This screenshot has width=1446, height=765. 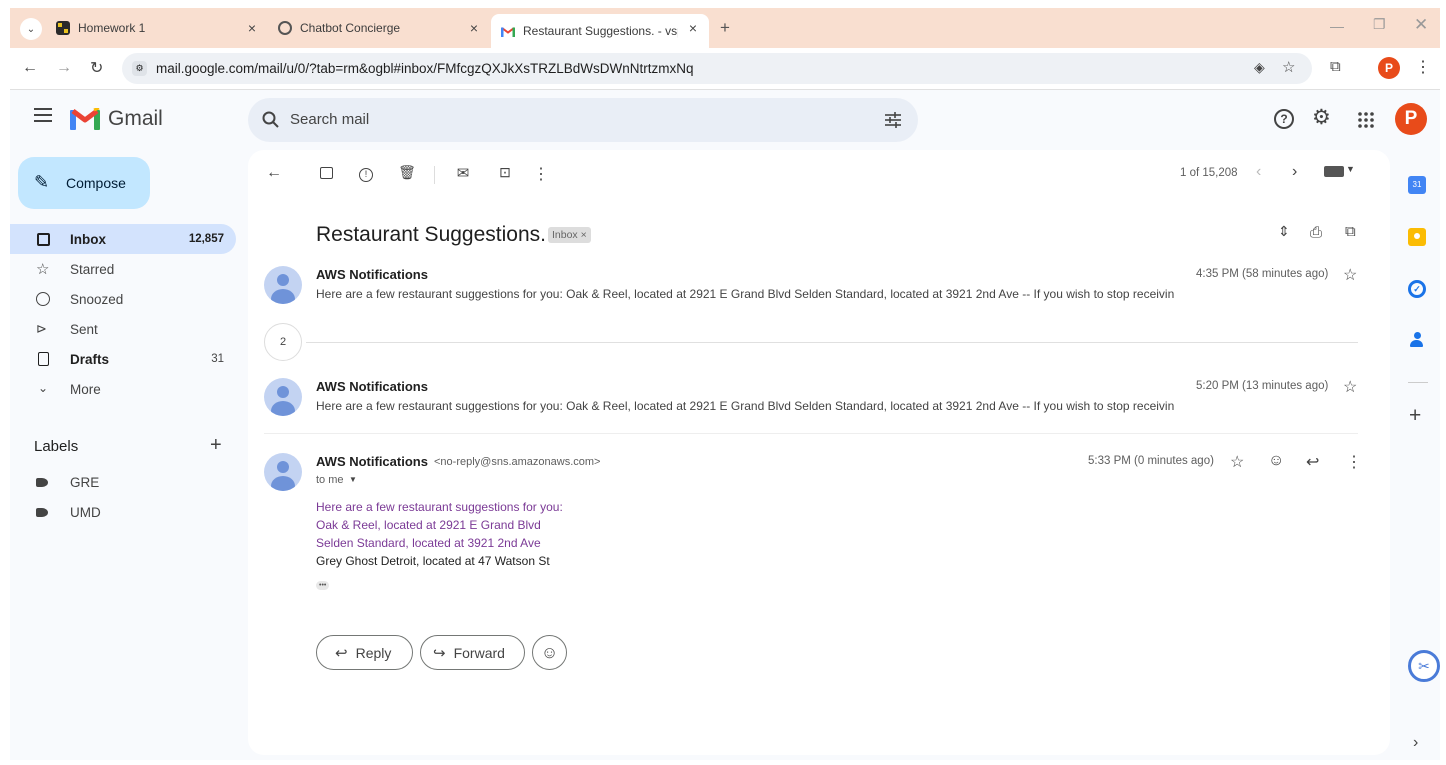 What do you see at coordinates (541, 174) in the screenshot?
I see `more-actions-icon: ⋮` at bounding box center [541, 174].